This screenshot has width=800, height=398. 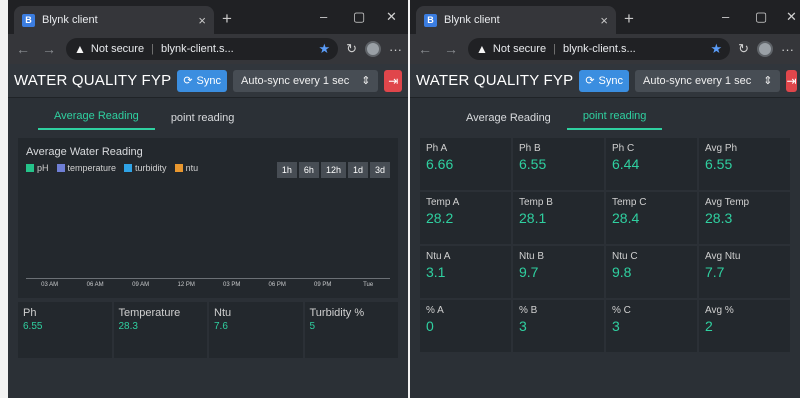 I want to click on point-card-label: Avg %, so click(x=719, y=310).